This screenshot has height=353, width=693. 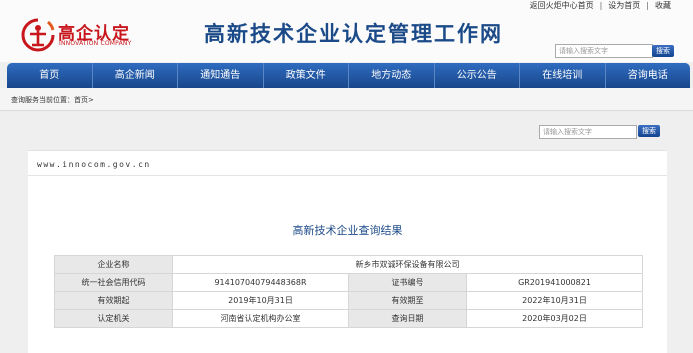 What do you see at coordinates (604, 51) in the screenshot?
I see `header-search-input: 请输入搜索文字` at bounding box center [604, 51].